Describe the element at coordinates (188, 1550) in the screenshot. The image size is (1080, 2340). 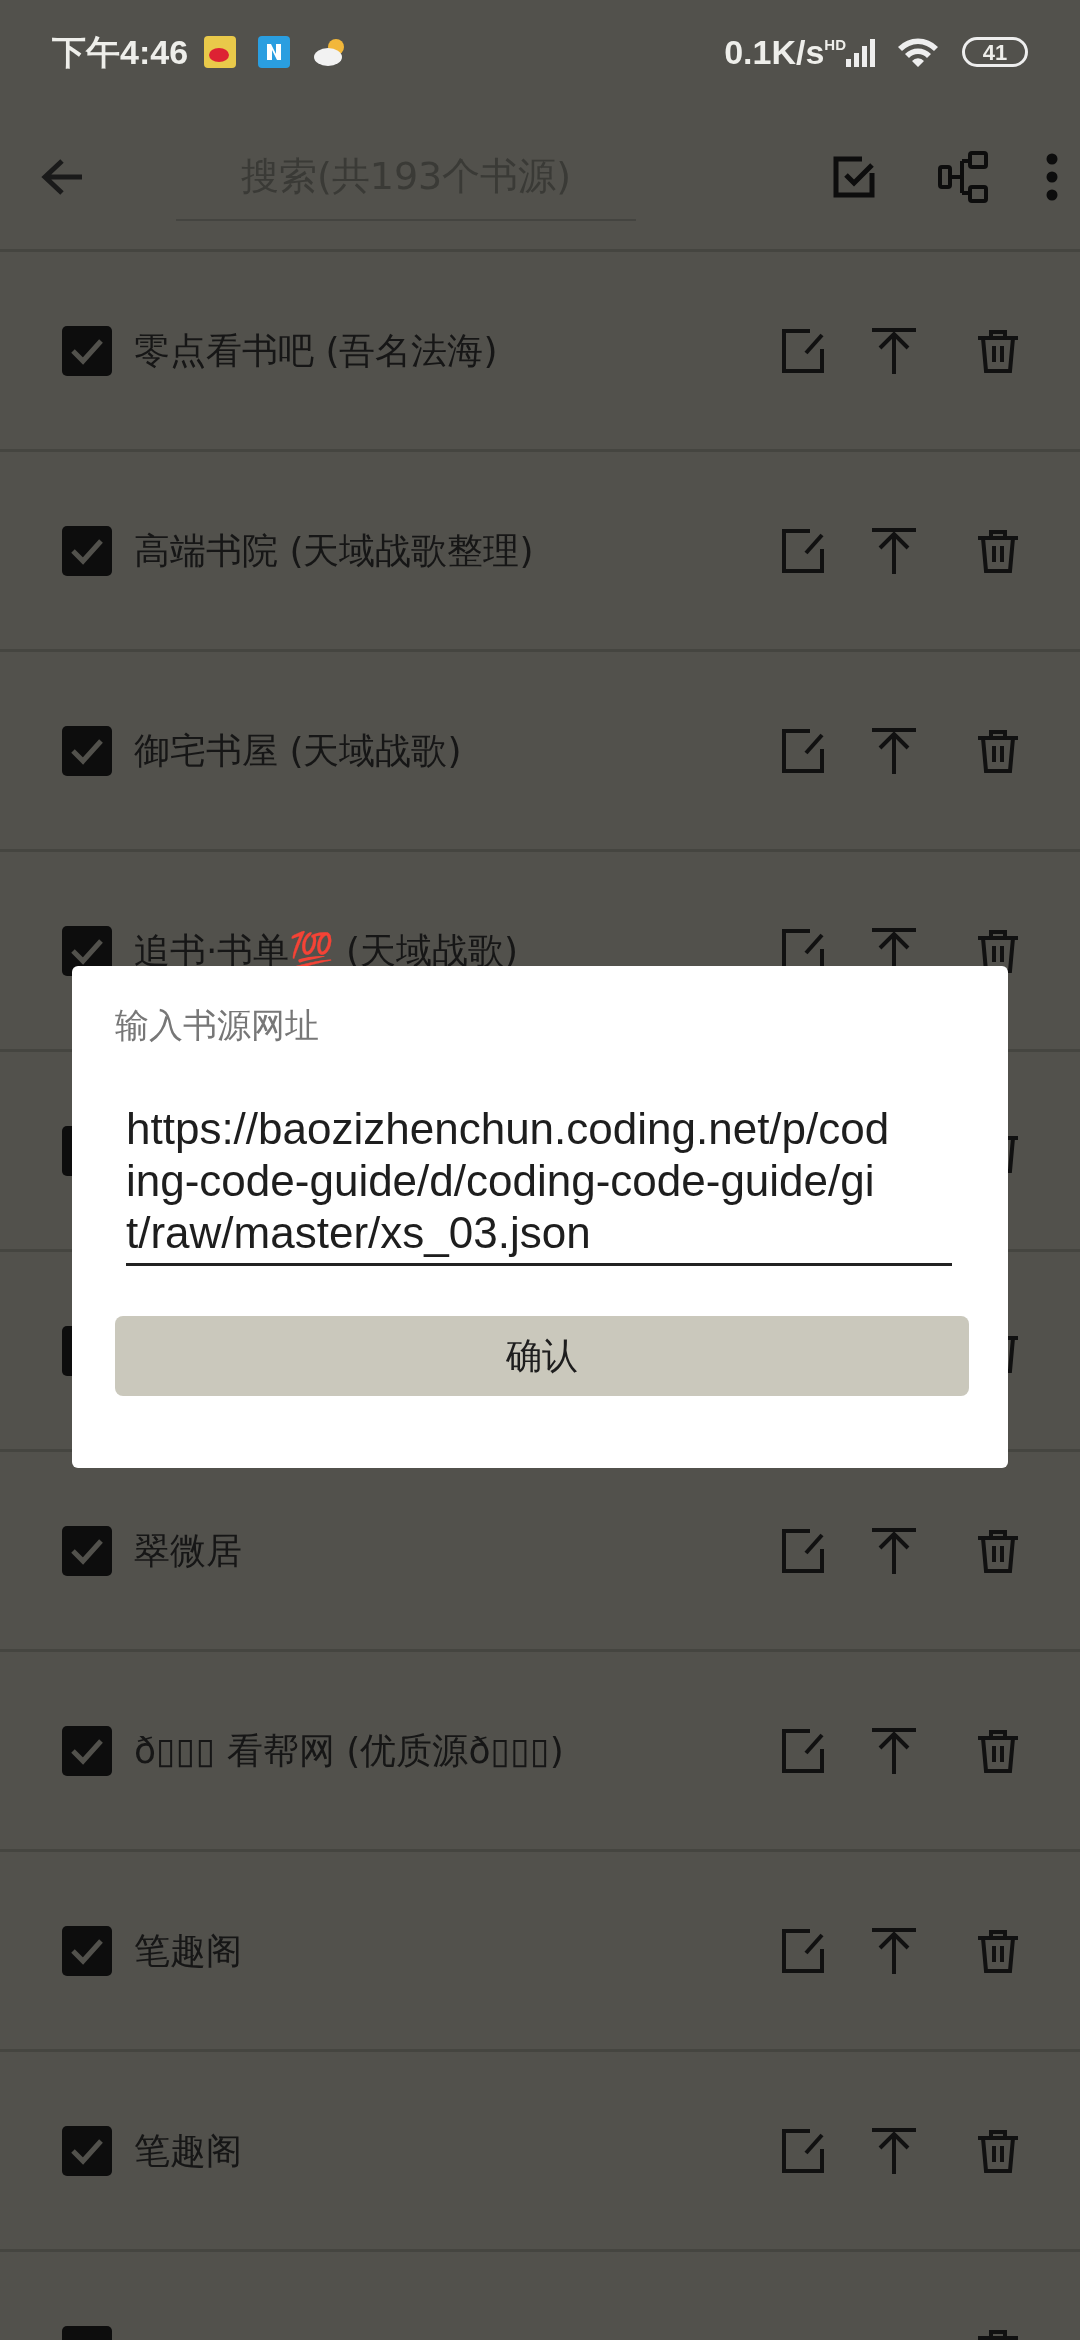
I see `source-name: 翠微居` at that location.